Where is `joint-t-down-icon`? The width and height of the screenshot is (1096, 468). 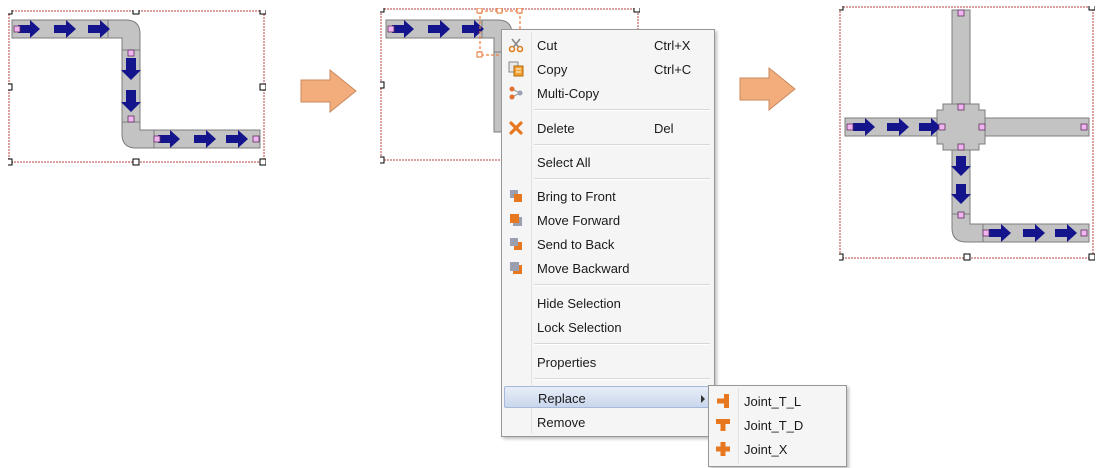
joint-t-down-icon is located at coordinates (723, 425).